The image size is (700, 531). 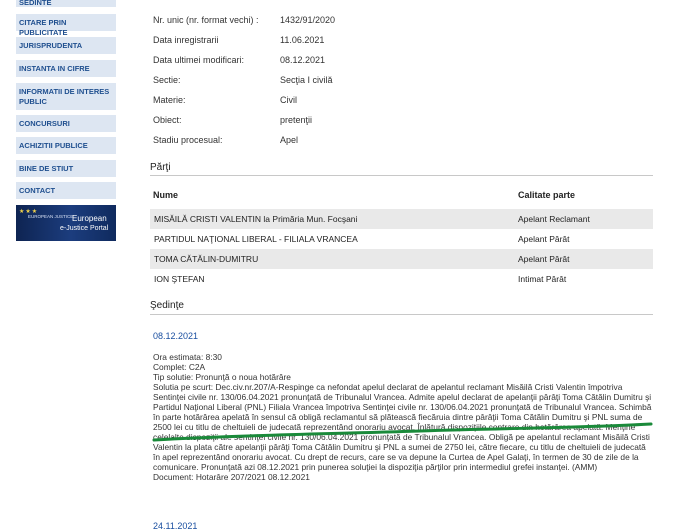 What do you see at coordinates (175, 526) in the screenshot?
I see `next-hearing-date: 24.11.2021` at bounding box center [175, 526].